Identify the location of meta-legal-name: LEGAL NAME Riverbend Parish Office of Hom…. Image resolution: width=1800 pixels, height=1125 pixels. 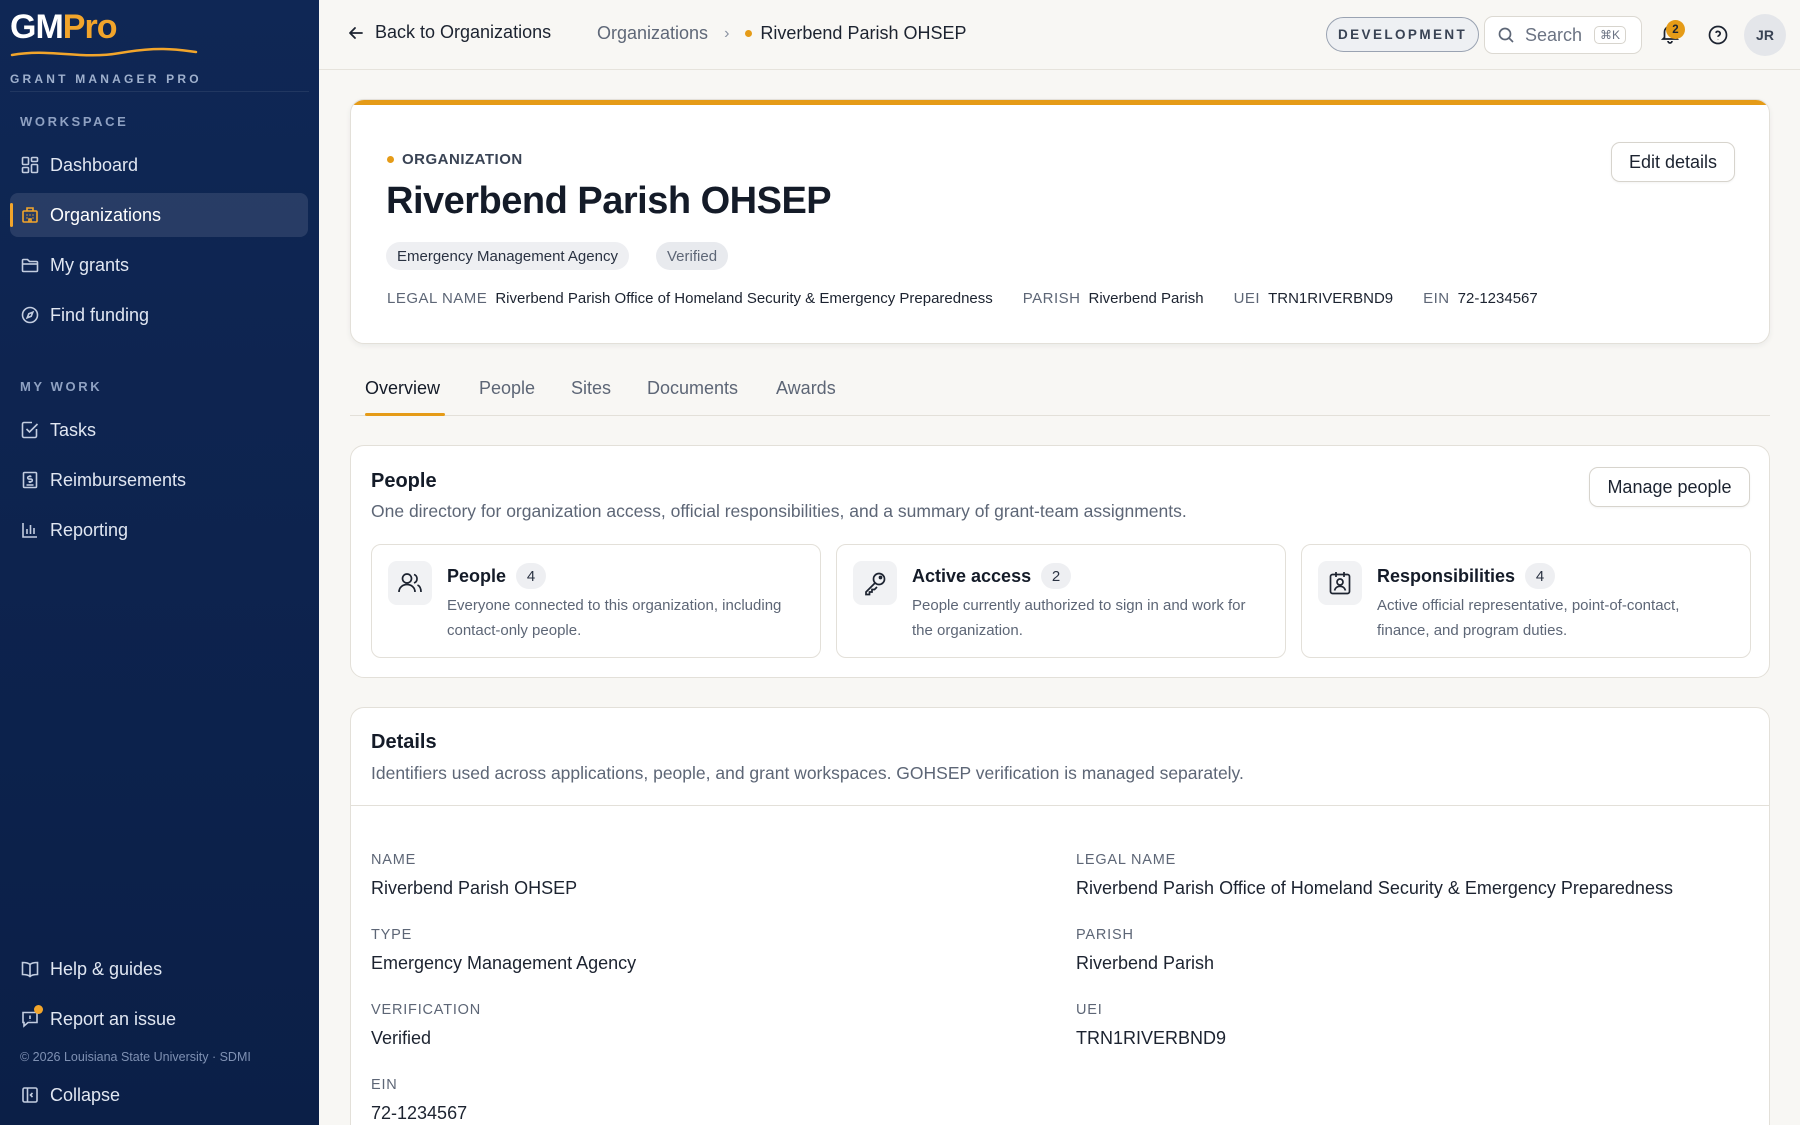
(690, 298).